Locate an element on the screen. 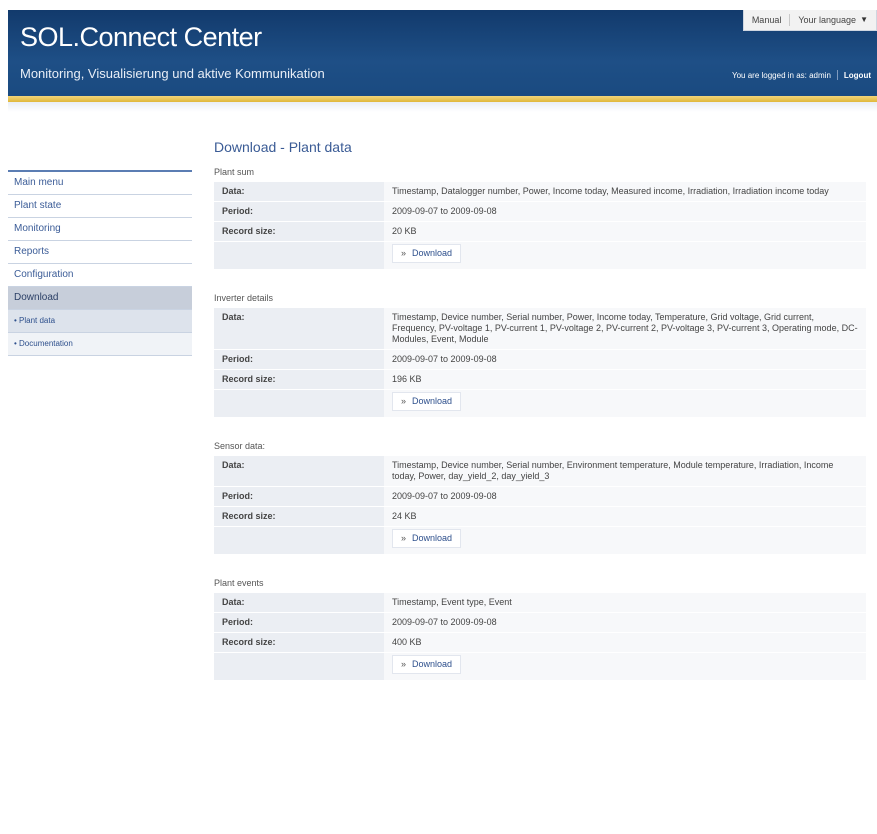 The width and height of the screenshot is (877, 834). logout-link: Logout is located at coordinates (857, 75).